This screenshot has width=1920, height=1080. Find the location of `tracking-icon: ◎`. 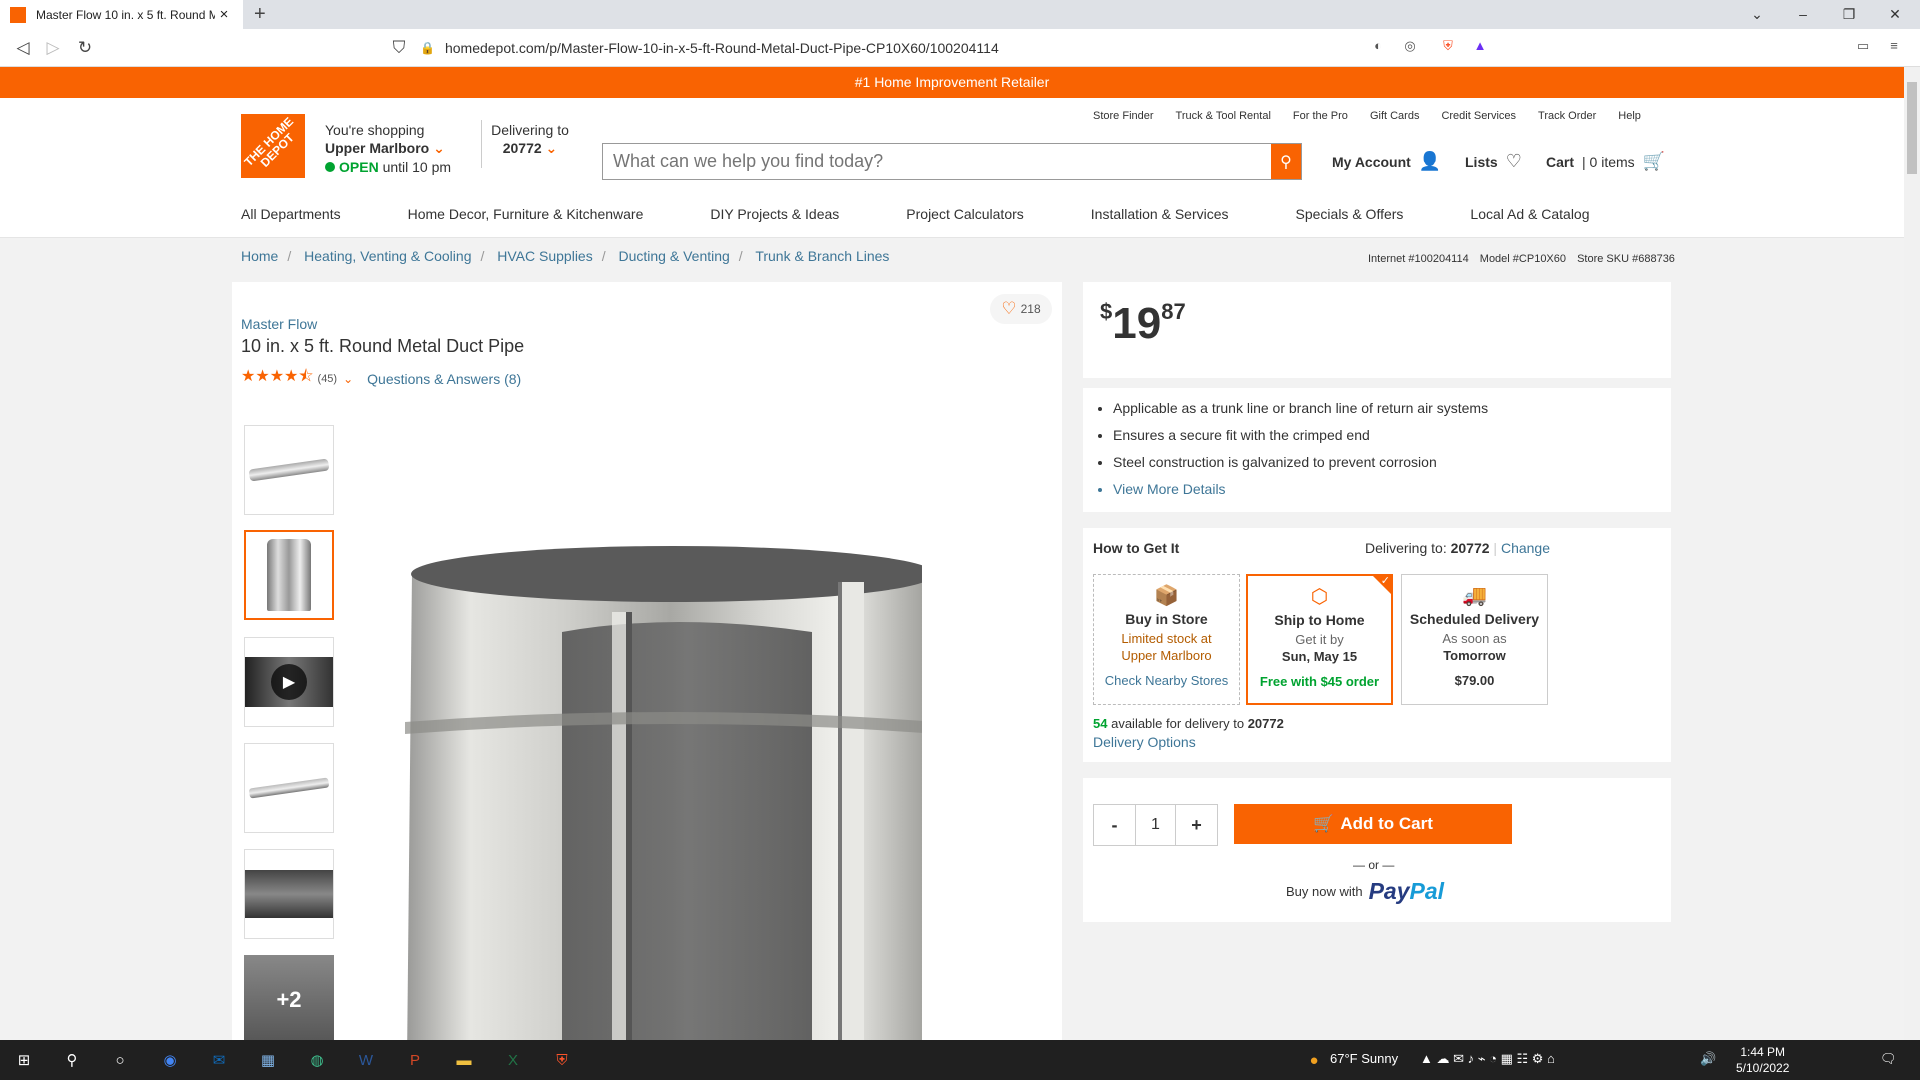

tracking-icon: ◎ is located at coordinates (1410, 48).